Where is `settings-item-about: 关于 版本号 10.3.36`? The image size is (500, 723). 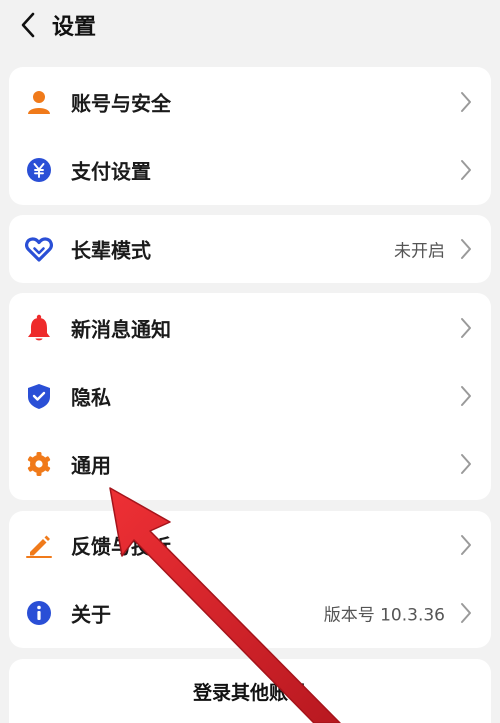
settings-item-about: 关于 版本号 10.3.36 is located at coordinates (250, 613).